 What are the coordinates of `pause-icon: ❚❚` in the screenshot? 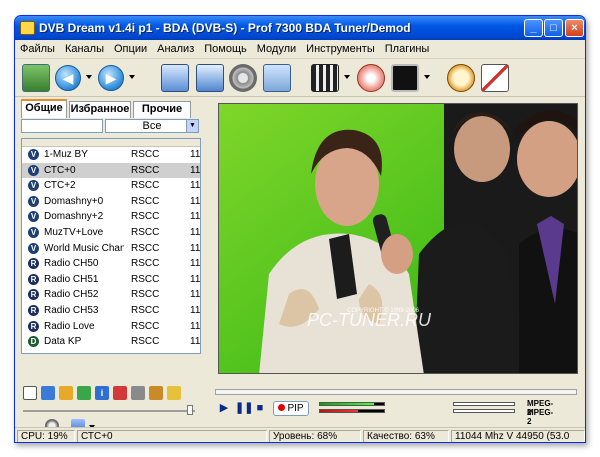 It's located at (244, 408).